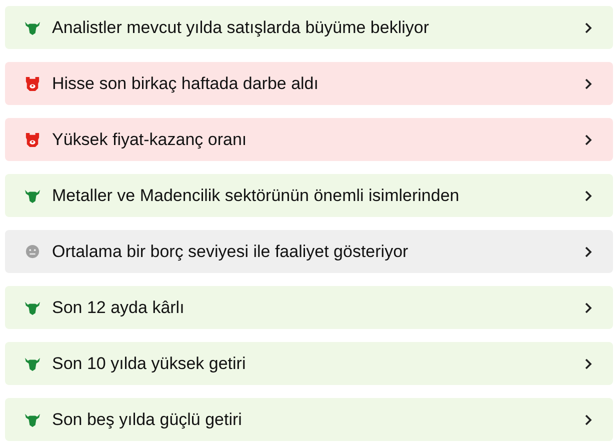  Describe the element at coordinates (241, 28) in the screenshot. I see `insight-text: Analistler mevcut yılda satışlarda büyüme bekliyor` at that location.